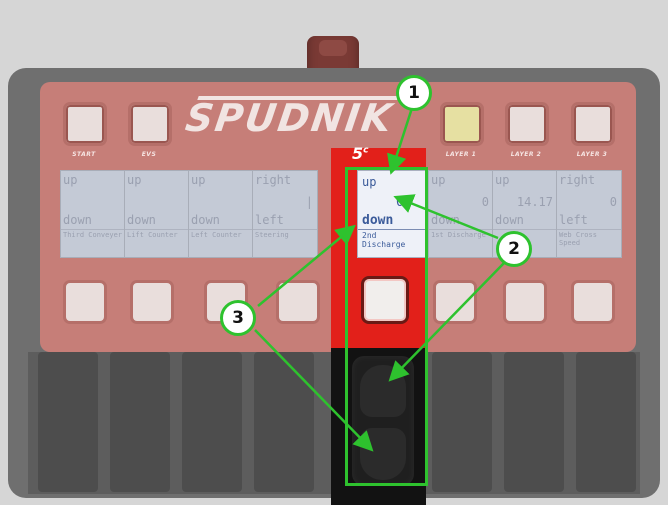 This screenshot has height=505, width=668. I want to click on callout-1: 1, so click(414, 93).